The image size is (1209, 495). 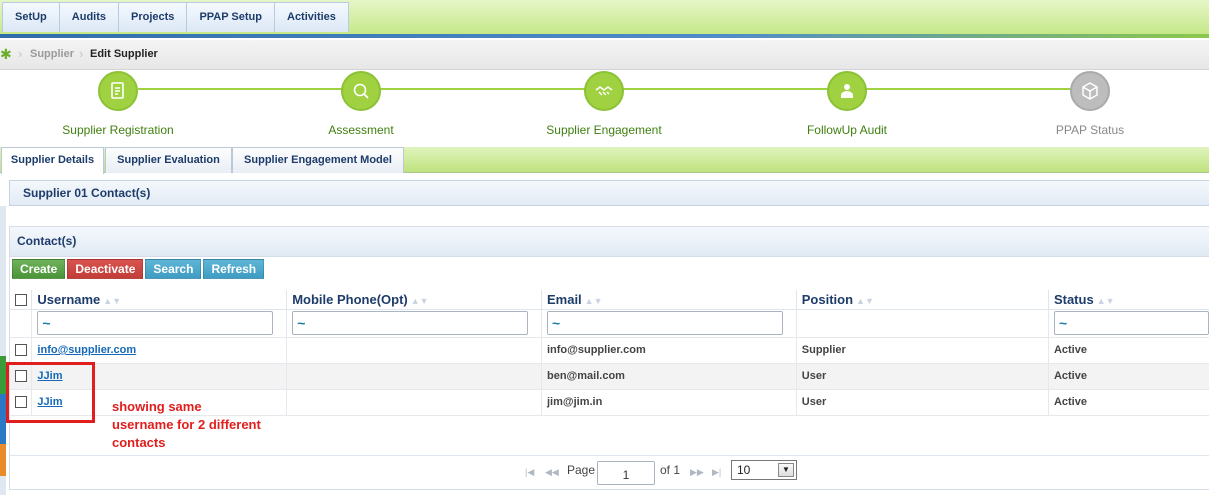 What do you see at coordinates (350, 299) in the screenshot?
I see `column-label: Mobile Phone(Opt)` at bounding box center [350, 299].